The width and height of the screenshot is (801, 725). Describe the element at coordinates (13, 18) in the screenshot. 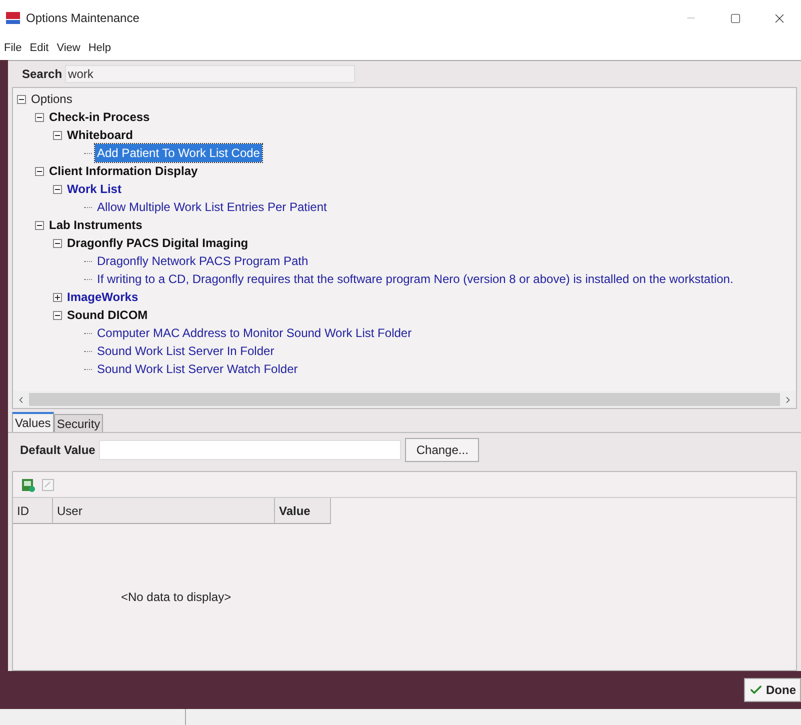

I see `app-logo-icon` at that location.